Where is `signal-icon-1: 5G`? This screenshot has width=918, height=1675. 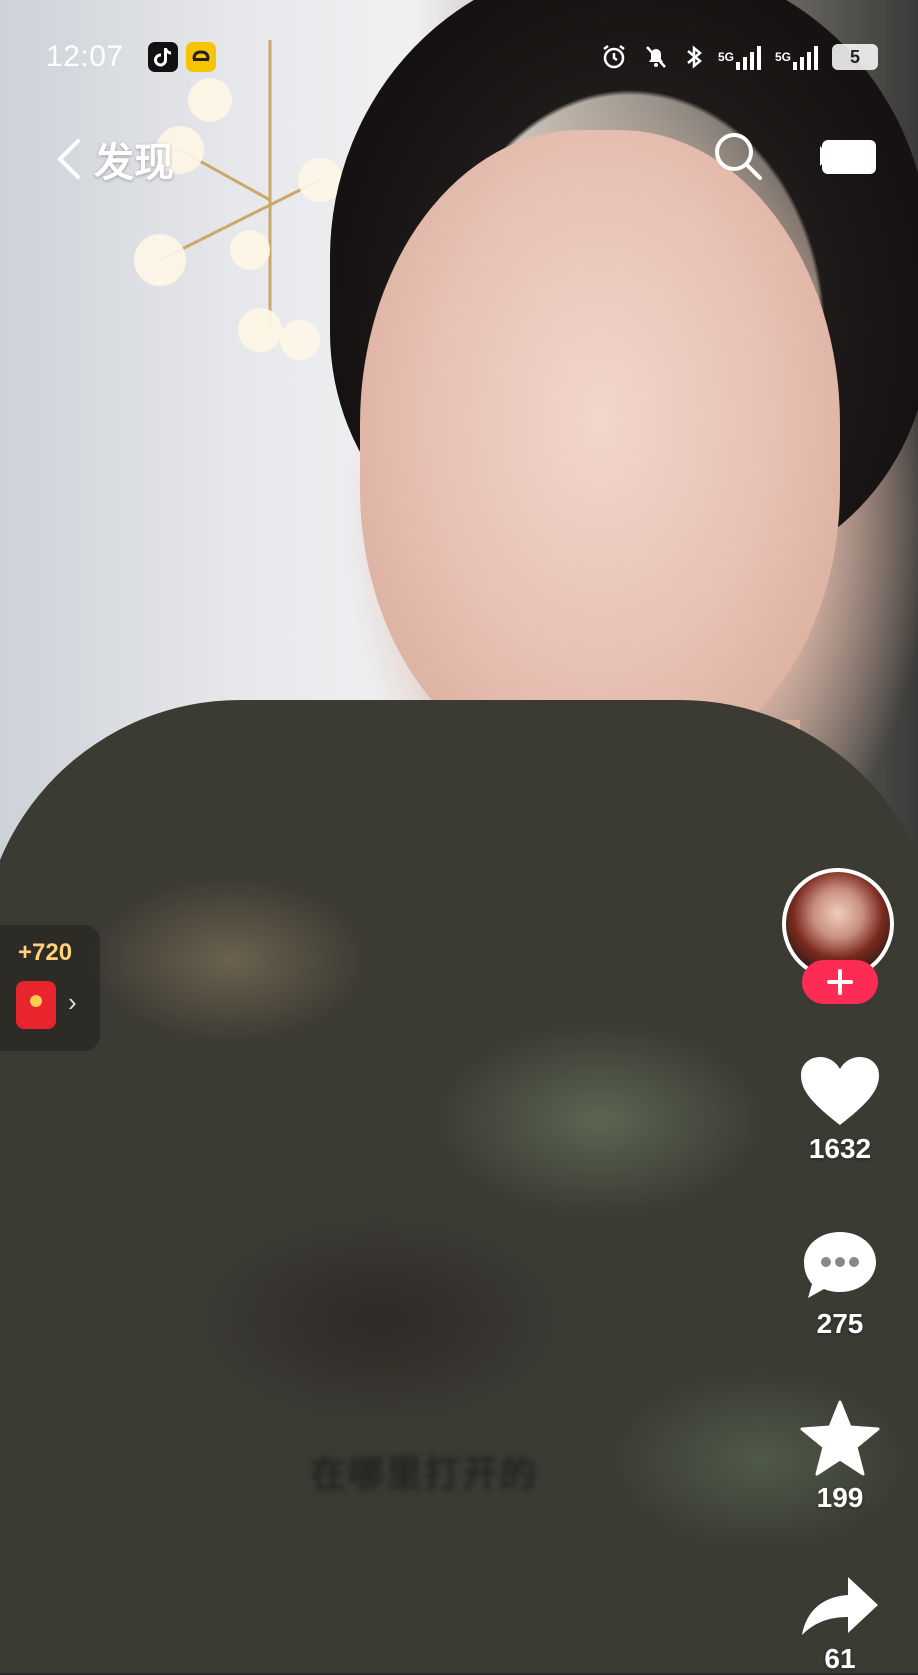
signal-icon-1: 5G is located at coordinates (739, 57).